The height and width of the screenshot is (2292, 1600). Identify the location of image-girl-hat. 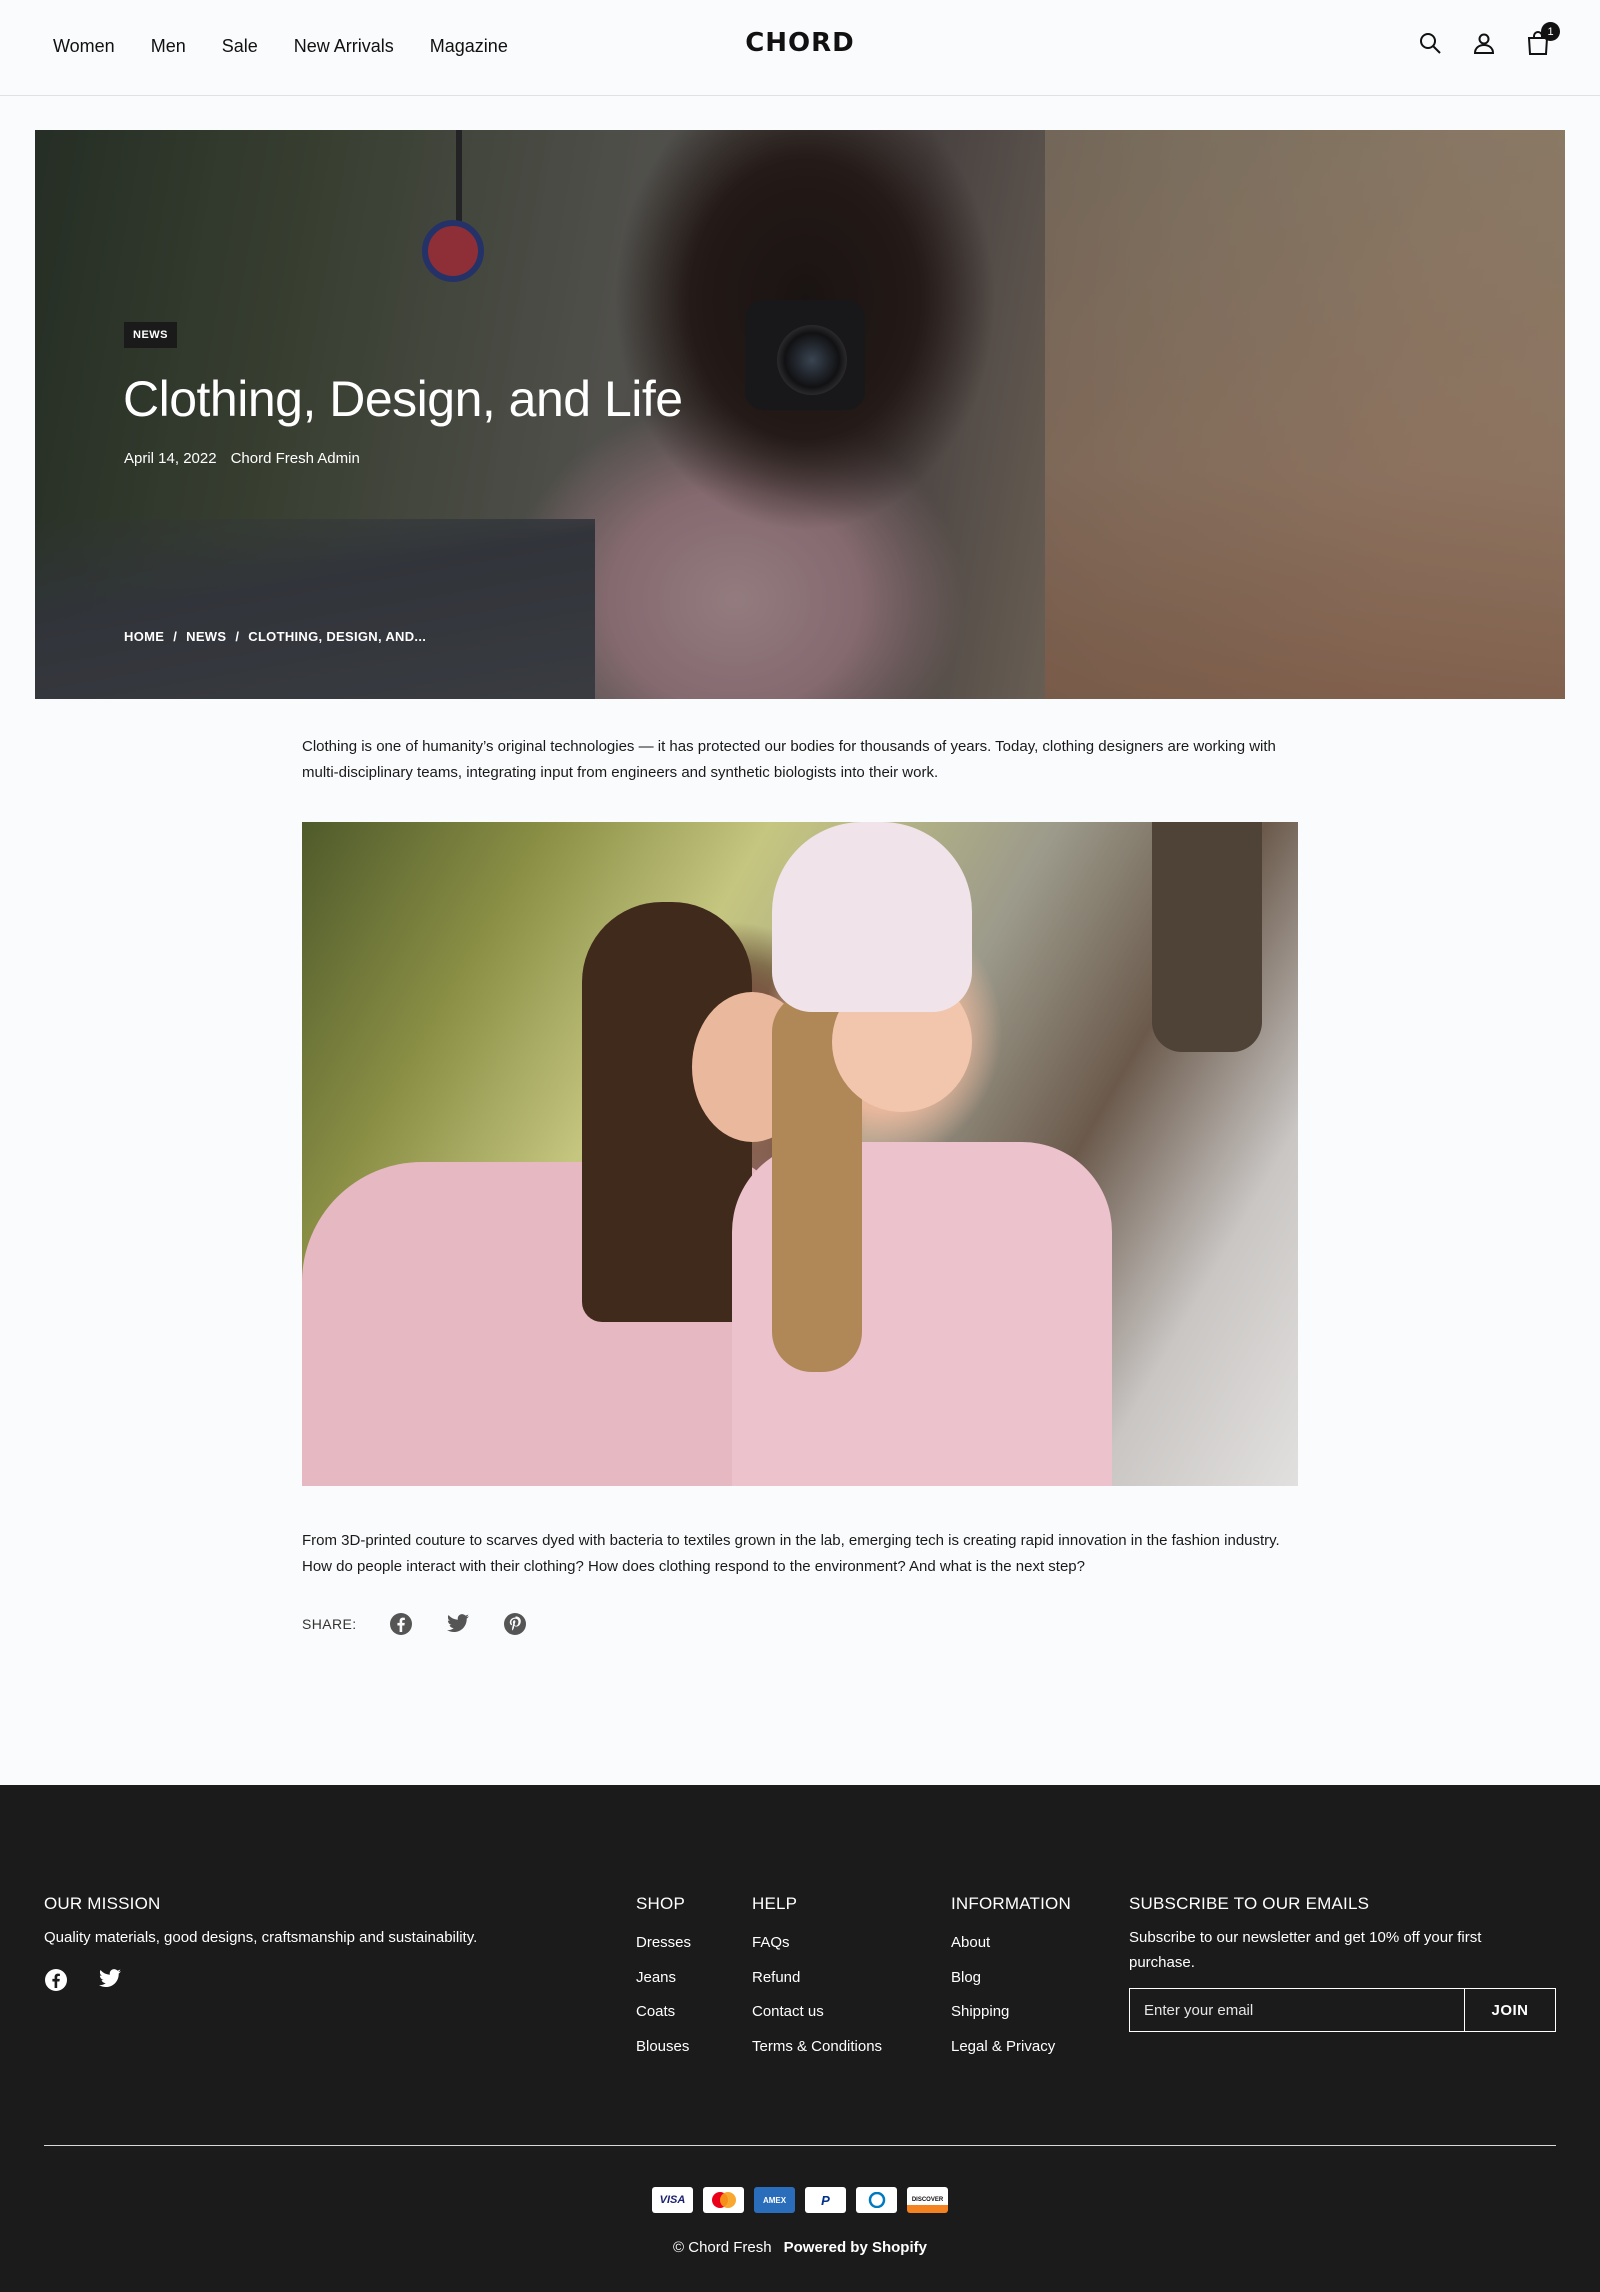
(872, 917).